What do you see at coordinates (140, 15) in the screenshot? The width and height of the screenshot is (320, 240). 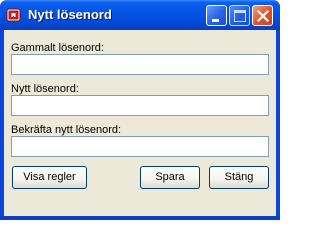 I see `title-bar: Nytt lösenord` at bounding box center [140, 15].